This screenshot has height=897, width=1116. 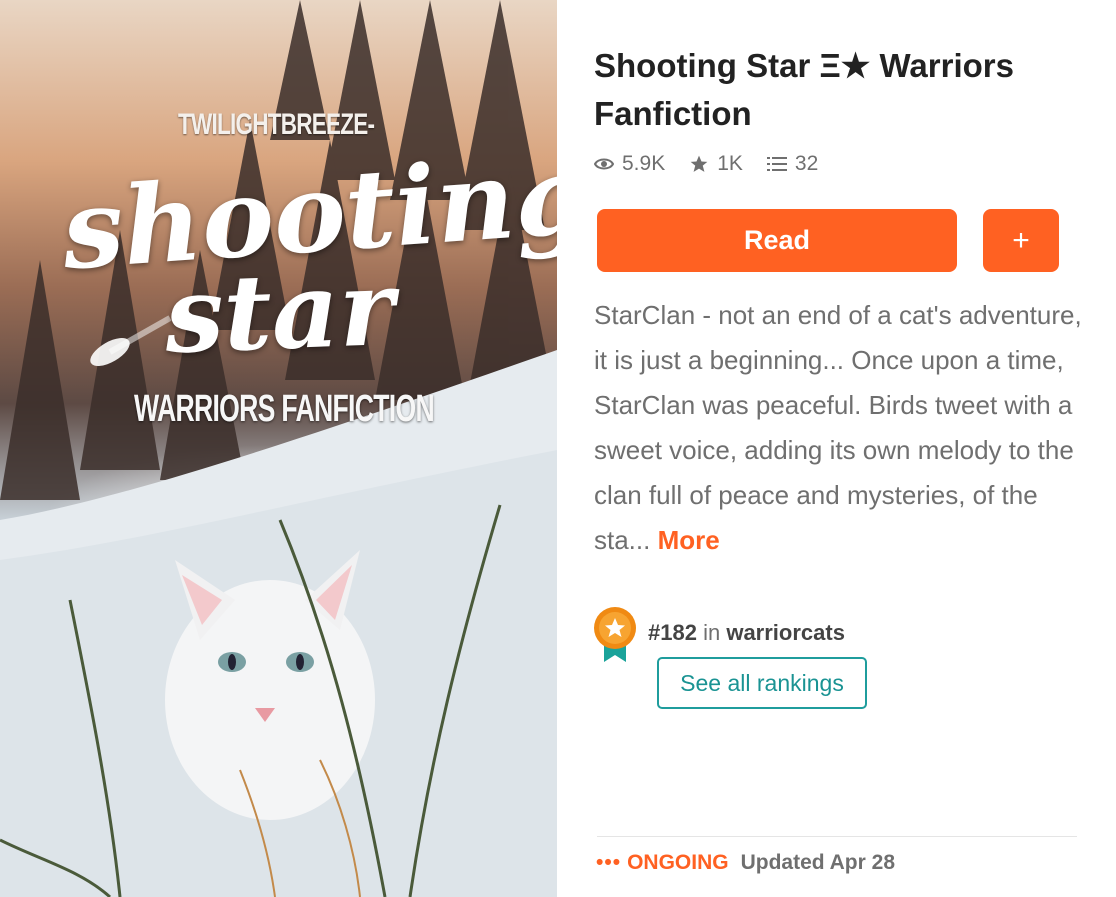 I want to click on ranking-medal-icon, so click(x=615, y=634).